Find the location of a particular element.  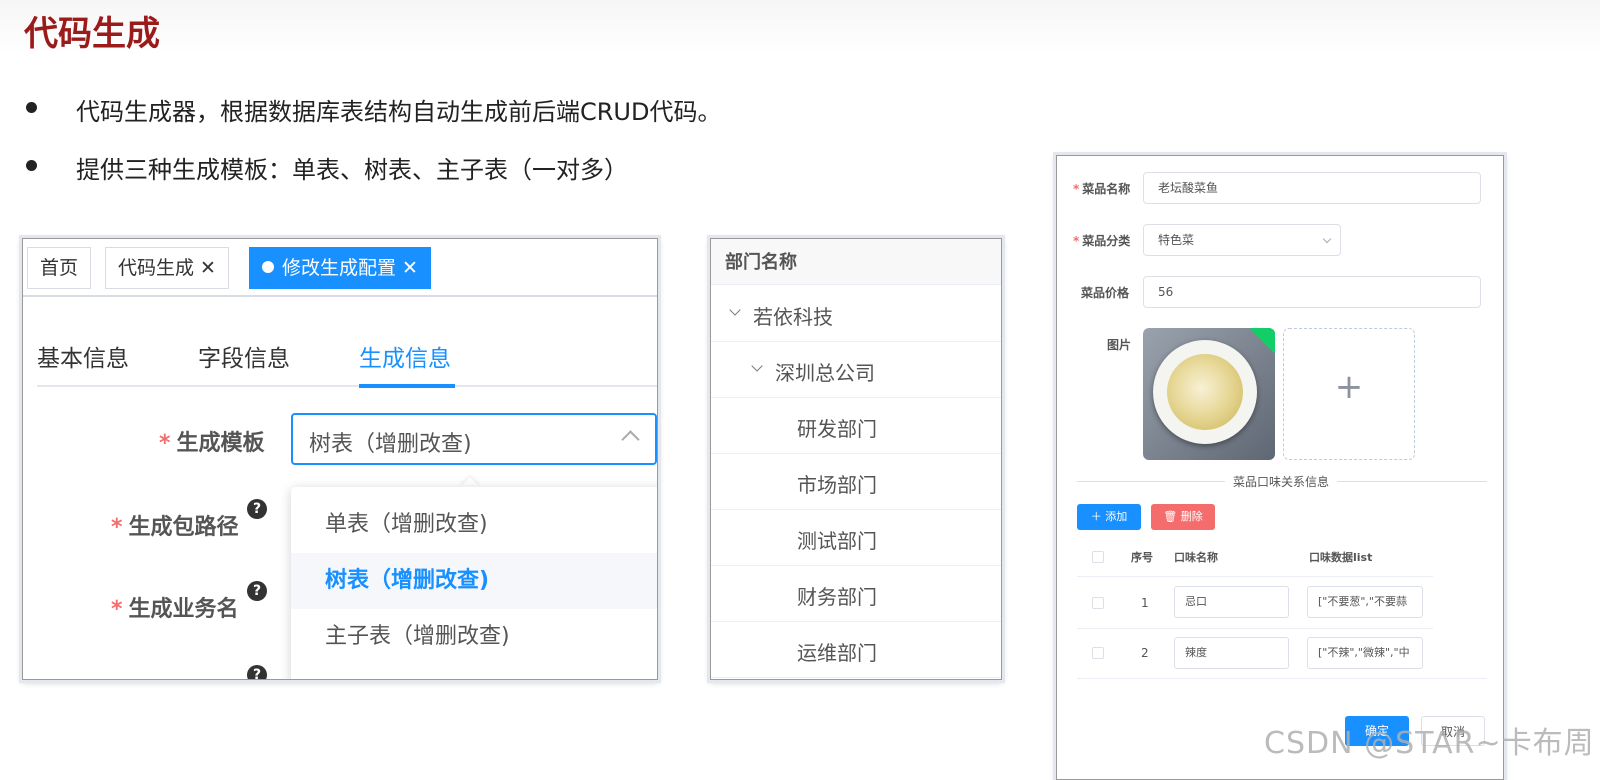

tag-code-gen: 代码生成 ✕ is located at coordinates (167, 268).